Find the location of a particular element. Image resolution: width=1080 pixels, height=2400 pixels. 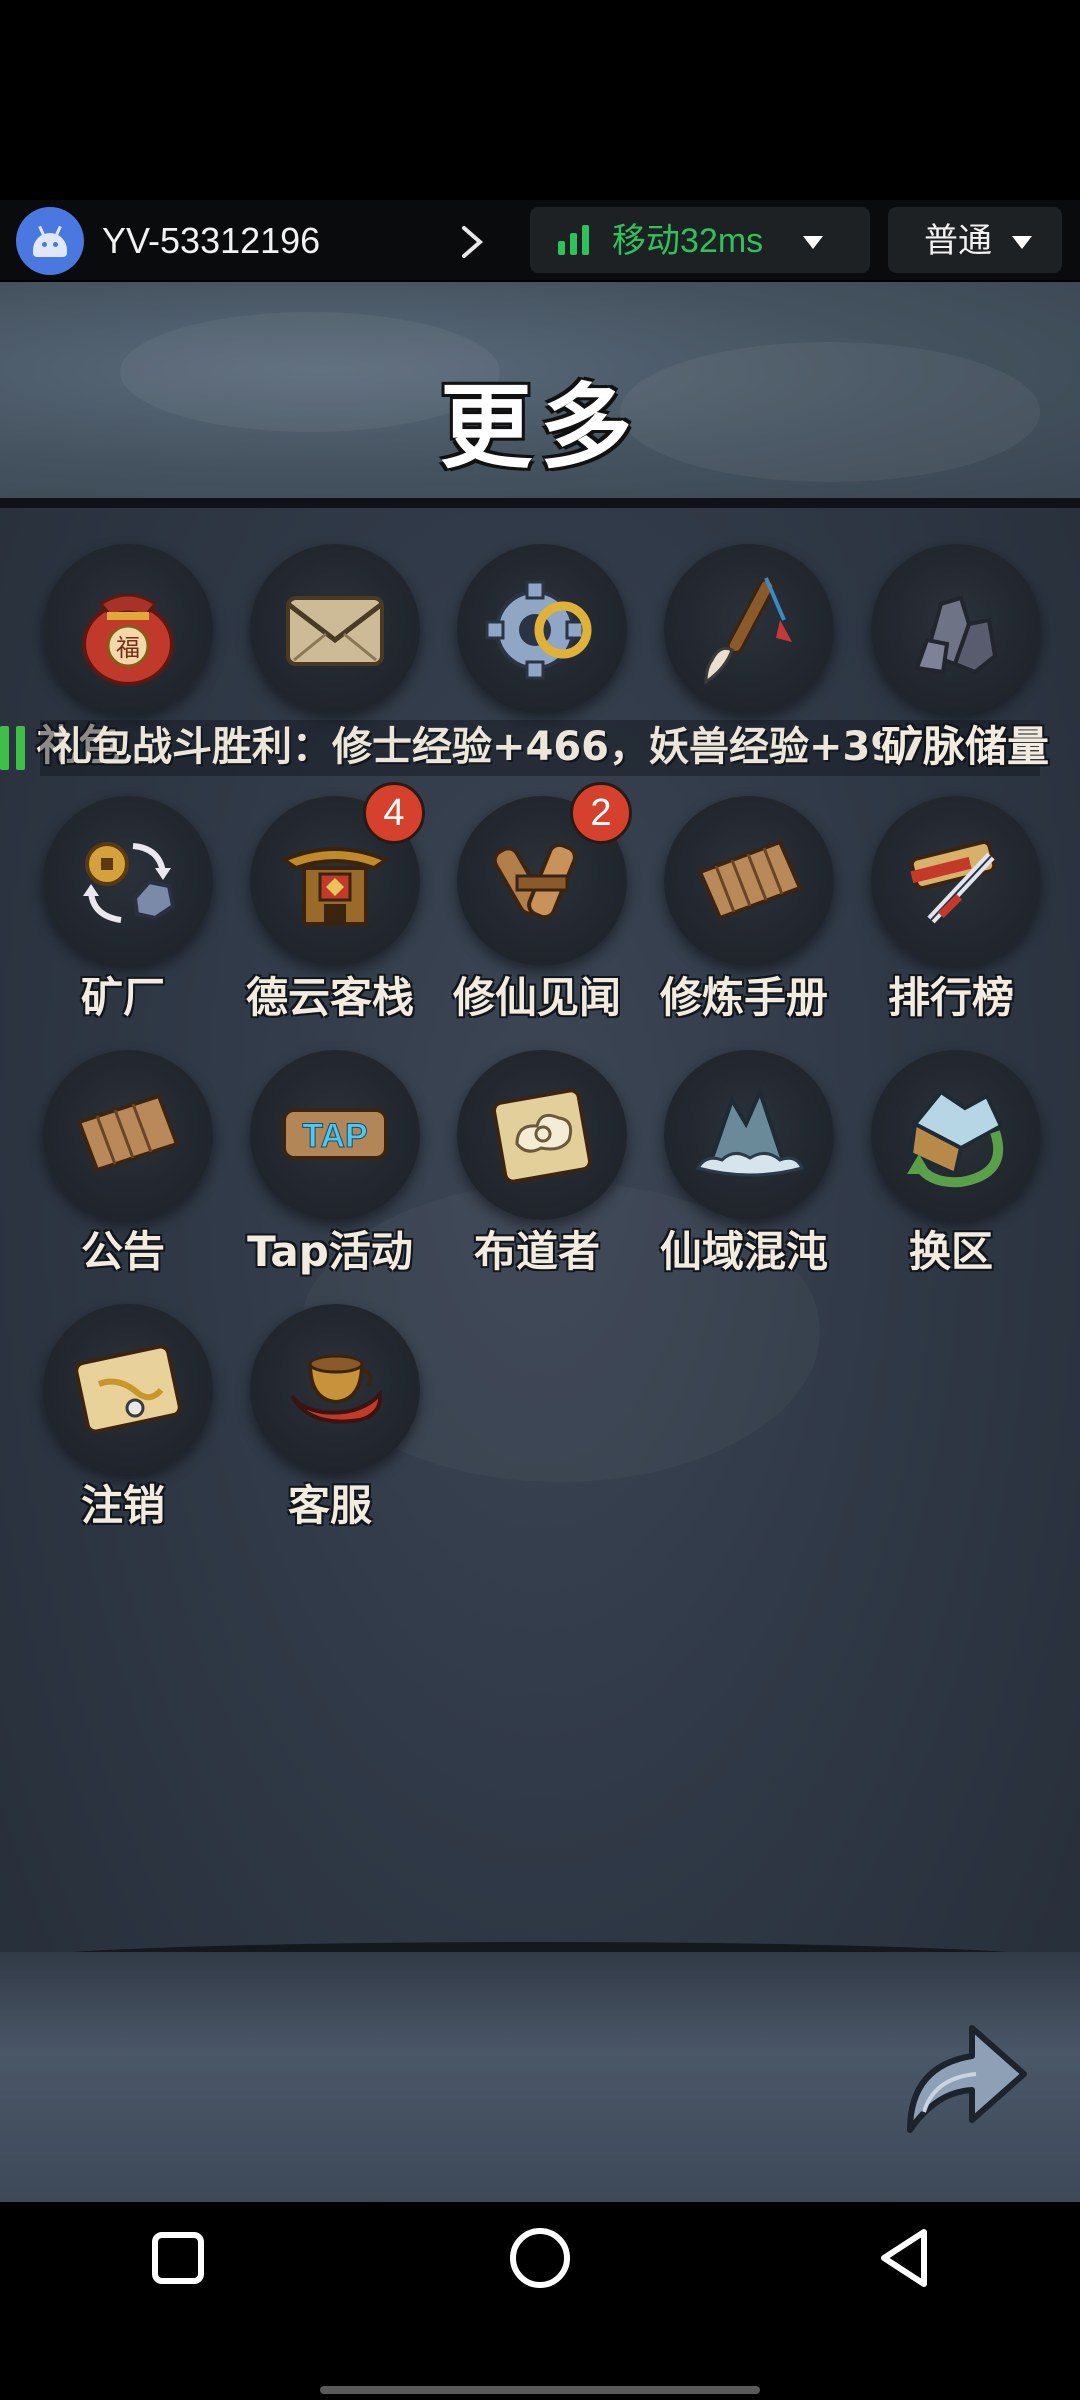

recent-apps-button is located at coordinates (178, 2258).